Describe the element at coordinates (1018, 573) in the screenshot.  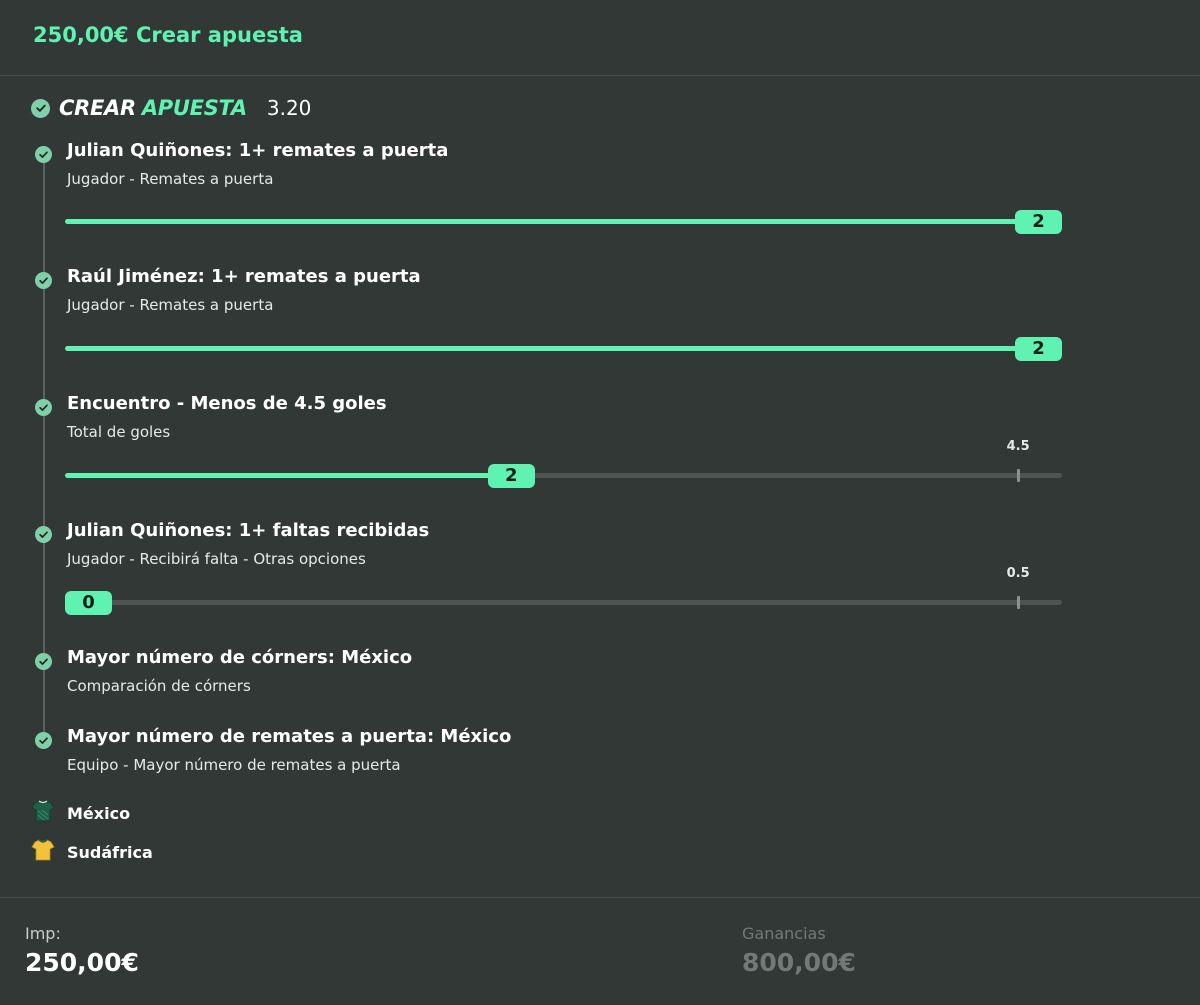
I see `slider-threshold-label: 0.5` at that location.